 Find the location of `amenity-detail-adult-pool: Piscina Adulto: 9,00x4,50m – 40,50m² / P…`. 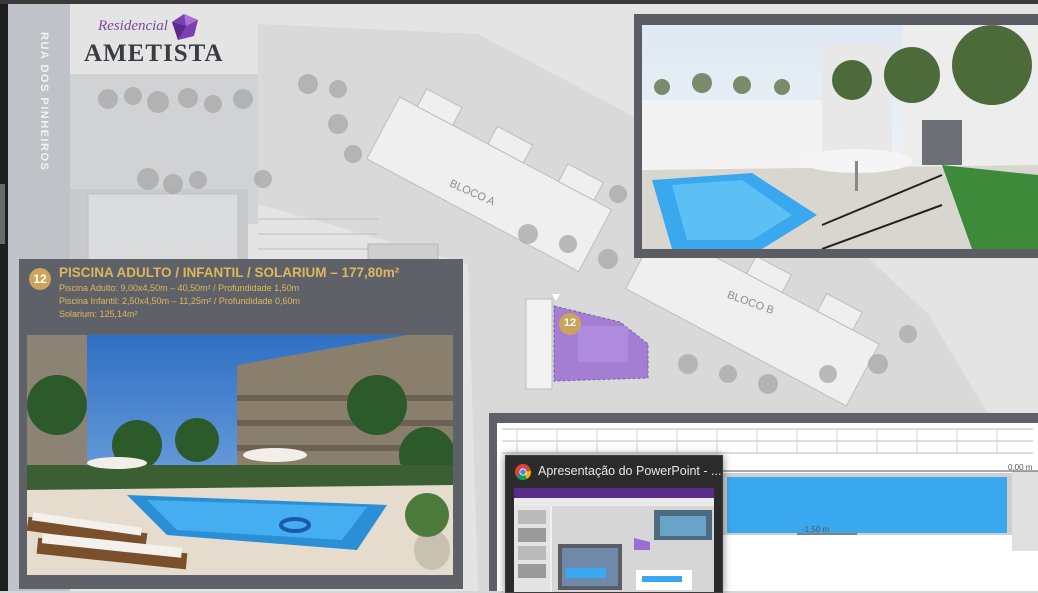

amenity-detail-adult-pool: Piscina Adulto: 9,00x4,50m – 40,50m² / P… is located at coordinates (179, 288).